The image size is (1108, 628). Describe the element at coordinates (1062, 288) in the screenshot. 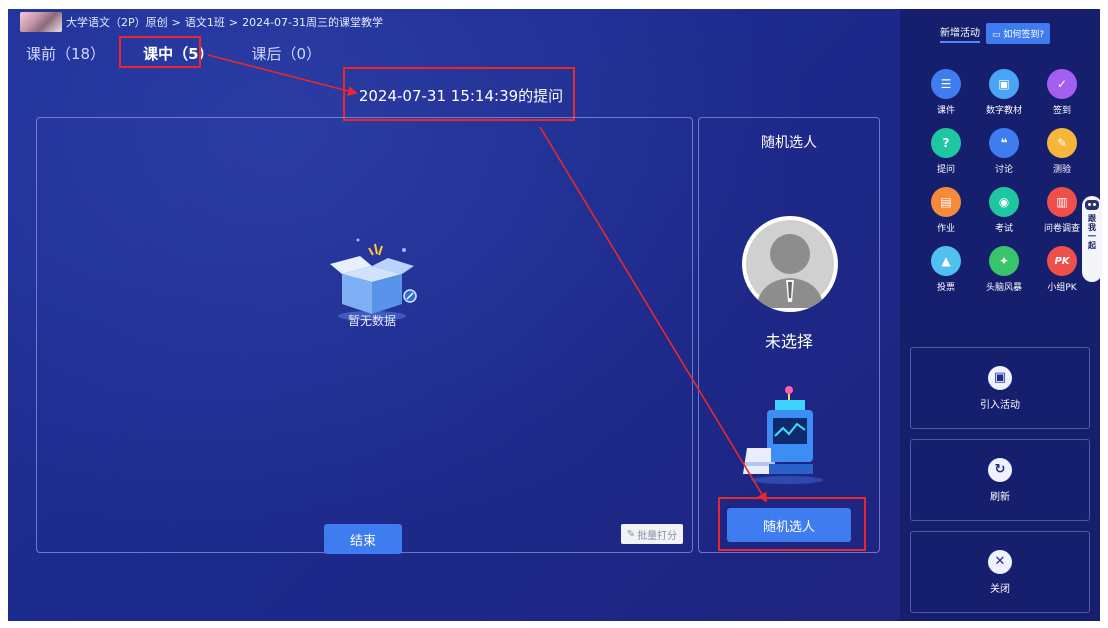

I see `activity-label: 小组PK` at that location.